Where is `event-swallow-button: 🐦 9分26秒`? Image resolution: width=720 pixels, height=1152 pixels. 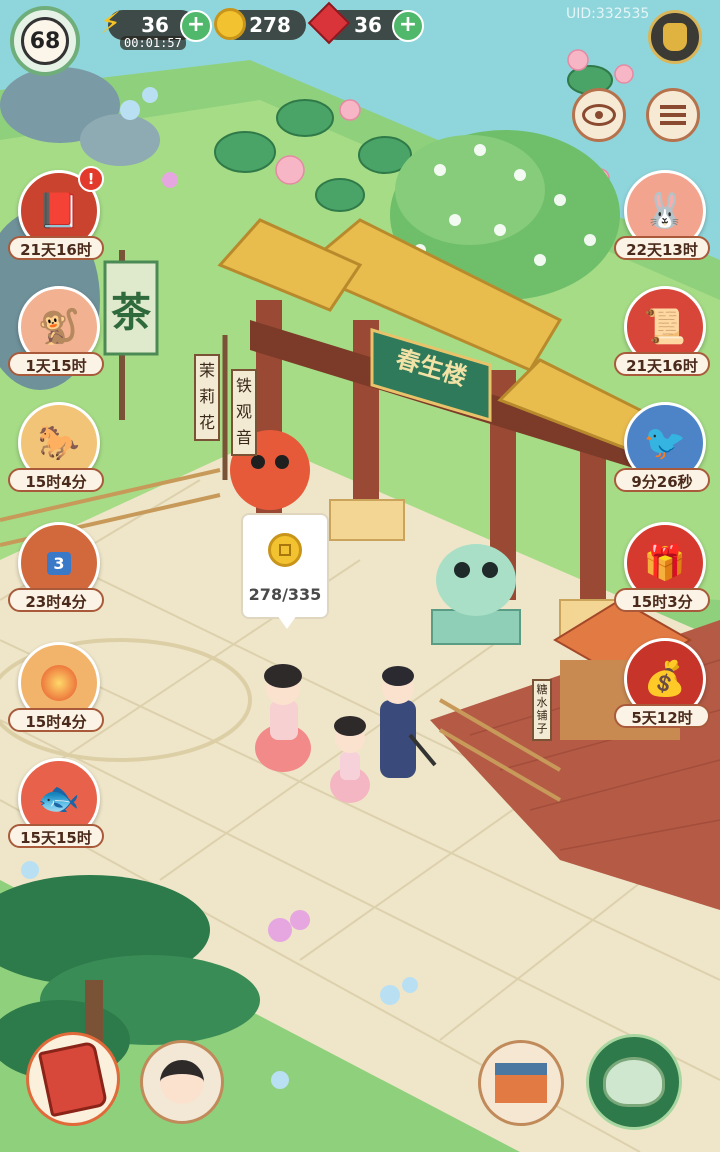
event-swallow-button: 🐦 9分26秒 is located at coordinates (662, 450).